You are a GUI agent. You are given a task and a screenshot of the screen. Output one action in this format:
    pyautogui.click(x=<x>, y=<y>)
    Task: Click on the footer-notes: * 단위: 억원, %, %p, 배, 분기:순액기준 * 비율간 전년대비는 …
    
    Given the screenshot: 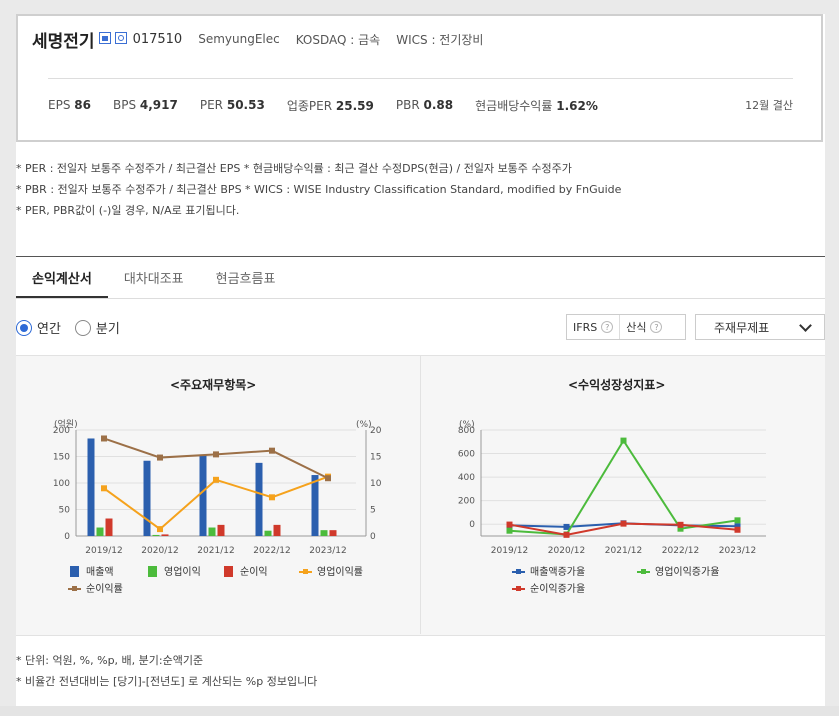 What is the action you would take?
    pyautogui.click(x=166, y=671)
    